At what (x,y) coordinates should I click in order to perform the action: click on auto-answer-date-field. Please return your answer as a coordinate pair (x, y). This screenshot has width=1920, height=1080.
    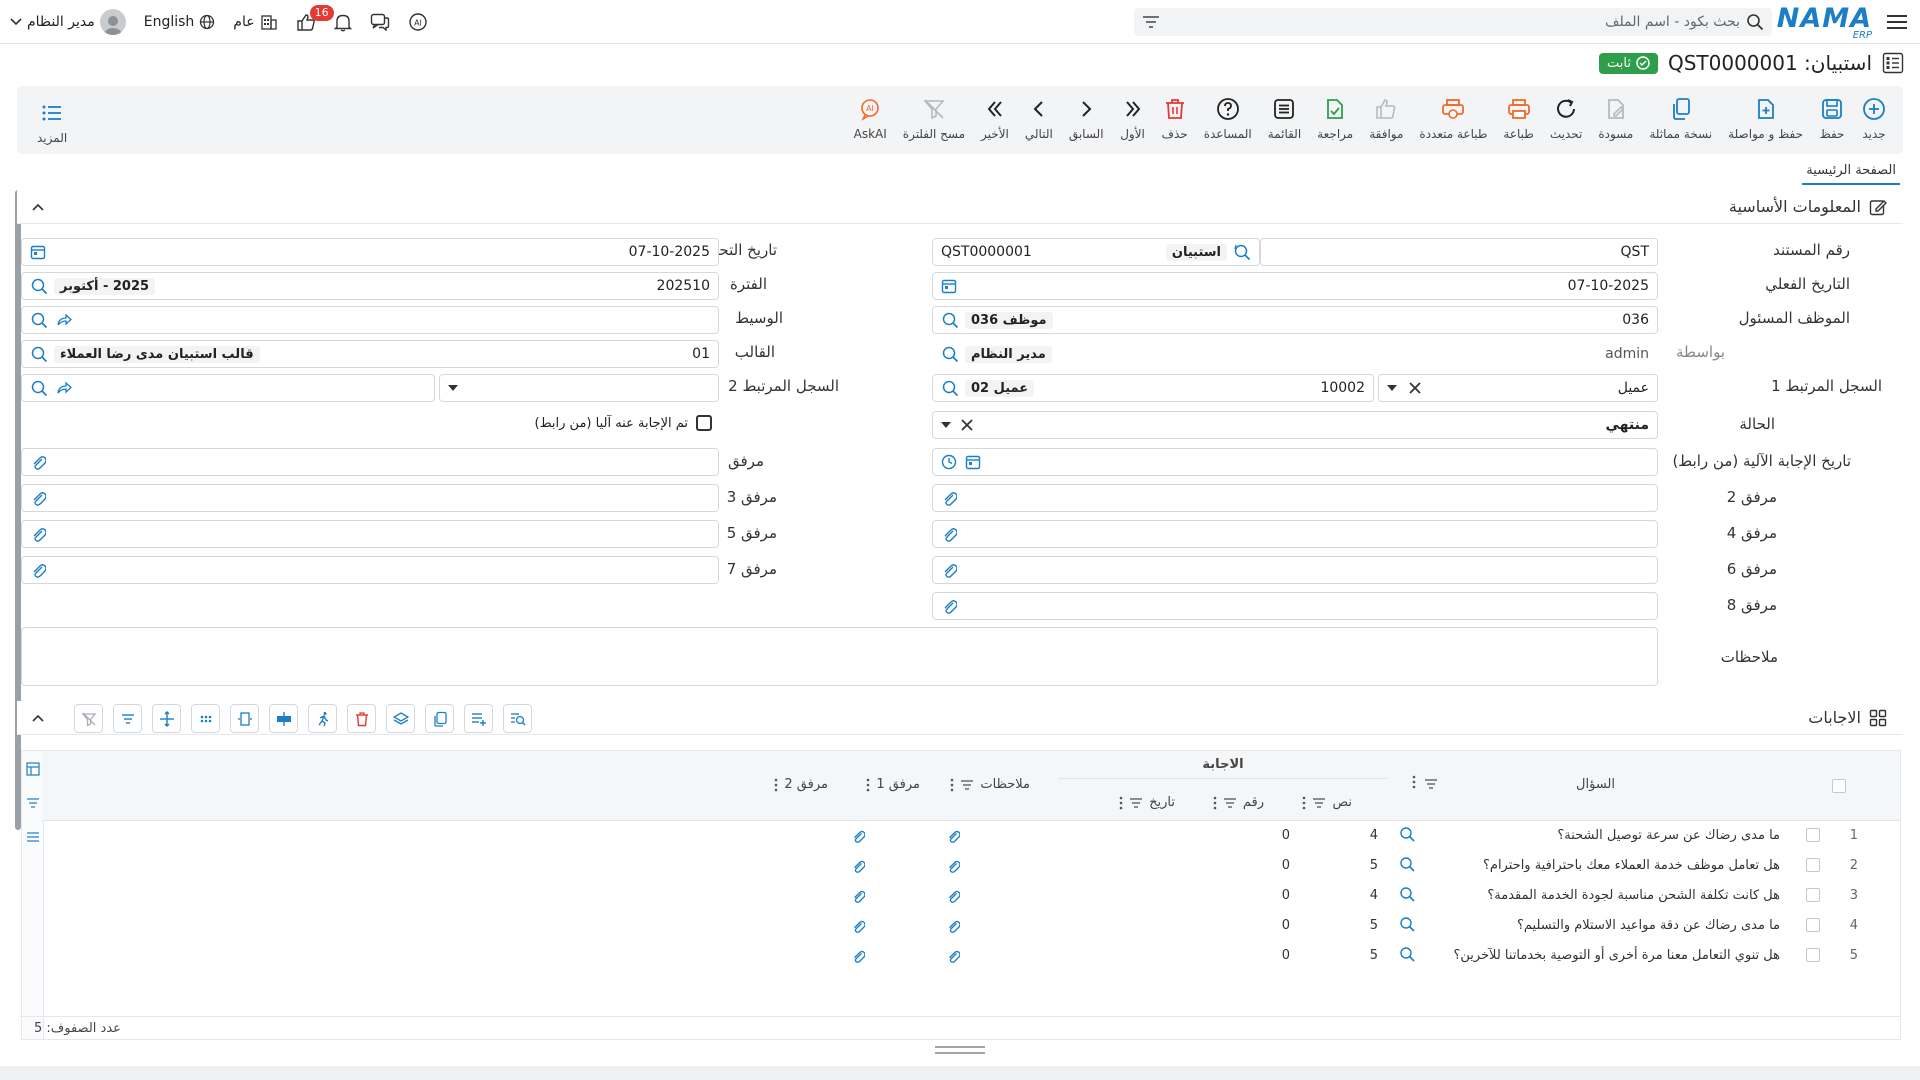
    Looking at the image, I should click on (1295, 462).